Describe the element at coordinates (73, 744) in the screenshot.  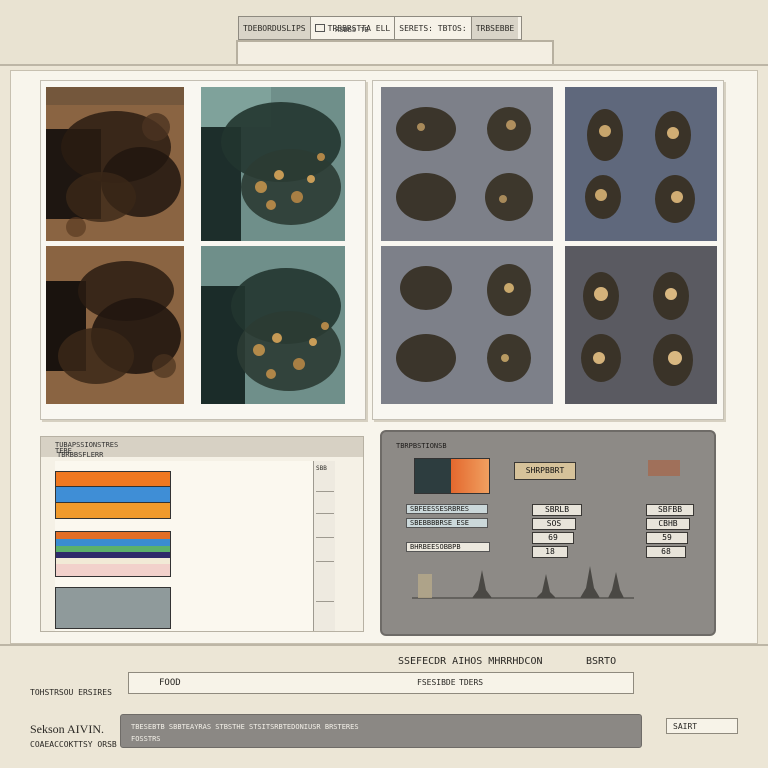
I see `app-sub: COAEACCOKTTSY ORSB` at that location.